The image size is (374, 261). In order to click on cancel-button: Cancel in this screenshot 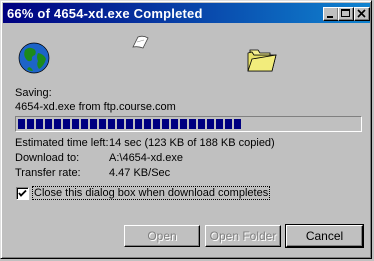, I will do `click(324, 236)`.